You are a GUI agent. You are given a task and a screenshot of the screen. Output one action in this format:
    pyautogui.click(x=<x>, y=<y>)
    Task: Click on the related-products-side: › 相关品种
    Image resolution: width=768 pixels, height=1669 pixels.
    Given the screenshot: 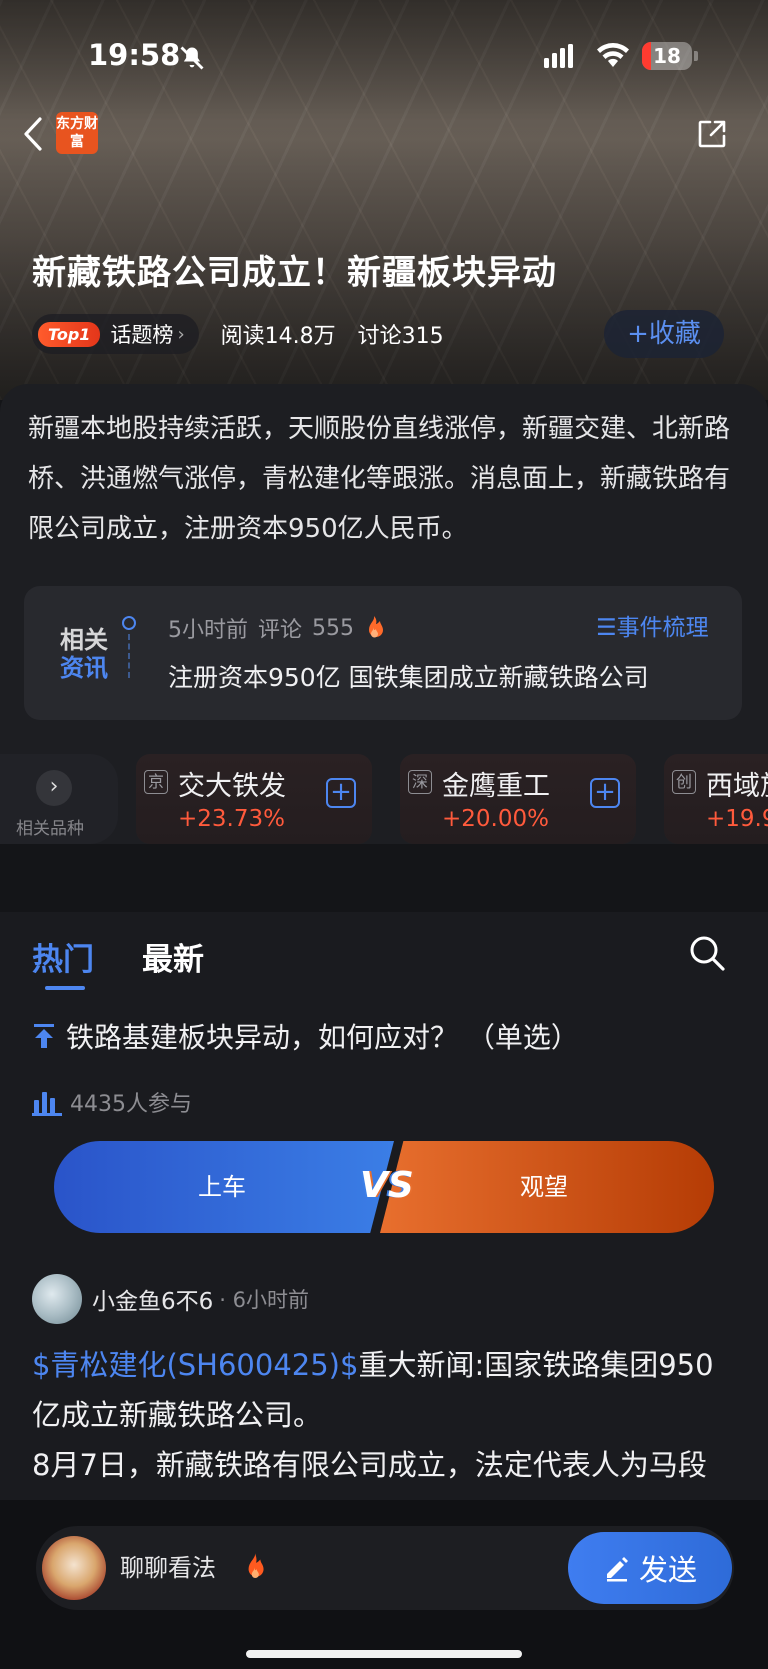 What is the action you would take?
    pyautogui.click(x=59, y=799)
    